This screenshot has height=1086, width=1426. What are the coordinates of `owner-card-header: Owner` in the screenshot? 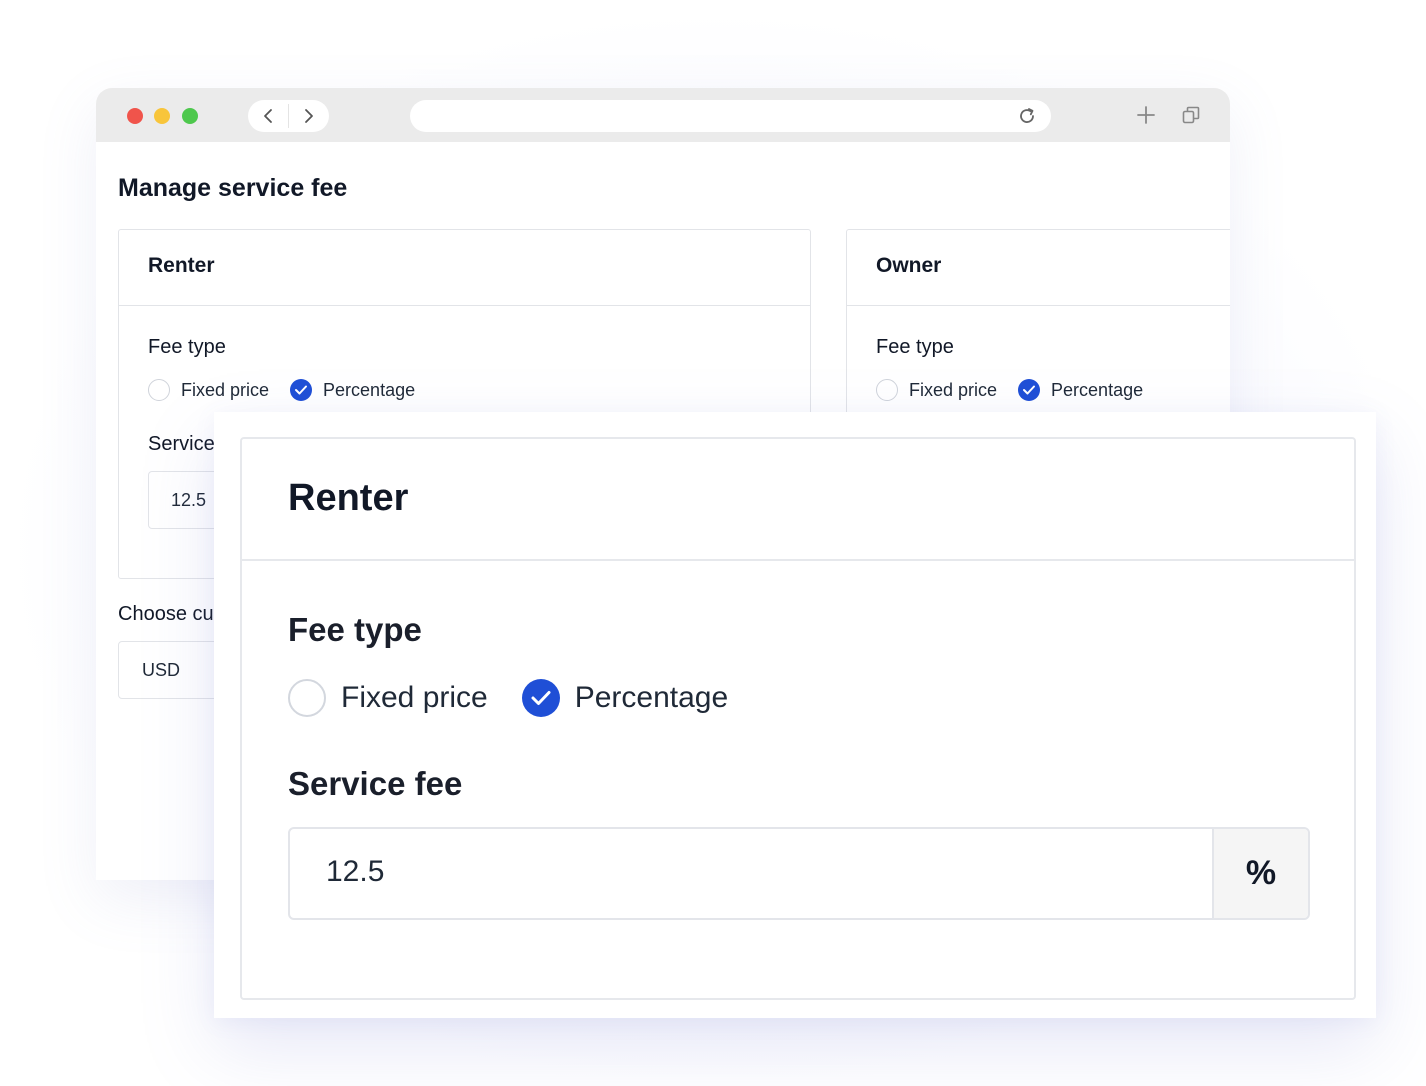 It's located at (1038, 268).